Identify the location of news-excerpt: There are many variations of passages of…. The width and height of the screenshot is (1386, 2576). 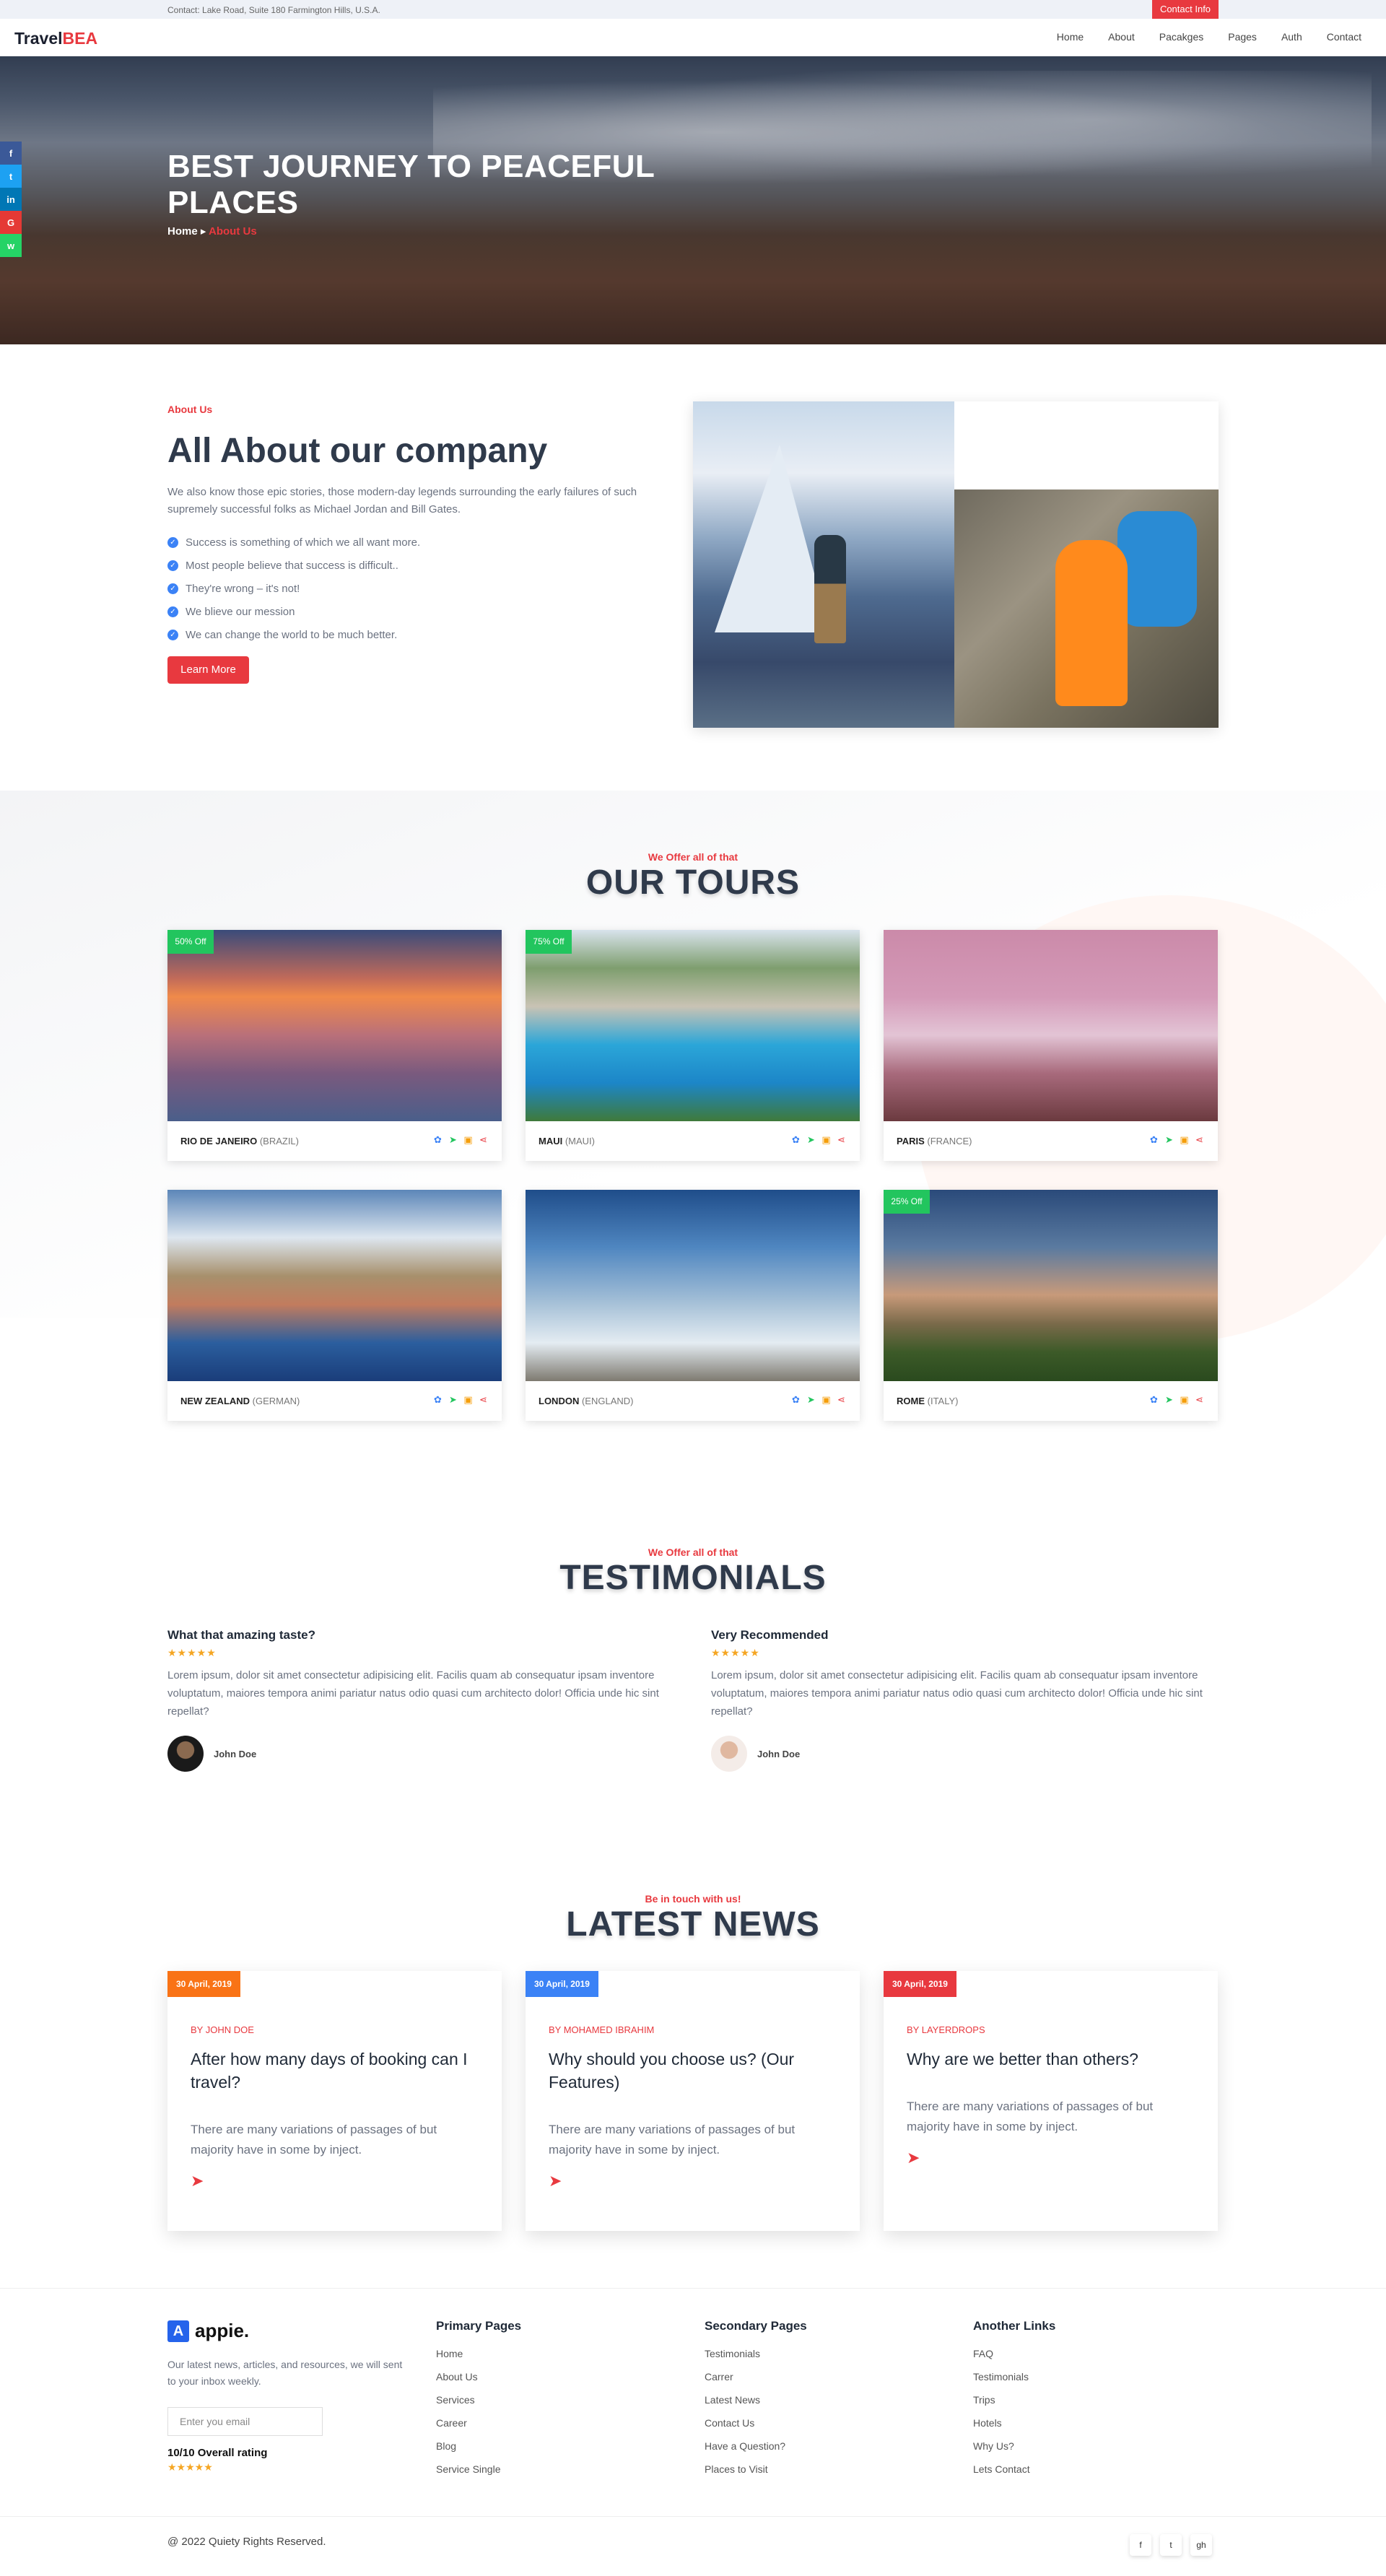
(314, 2140).